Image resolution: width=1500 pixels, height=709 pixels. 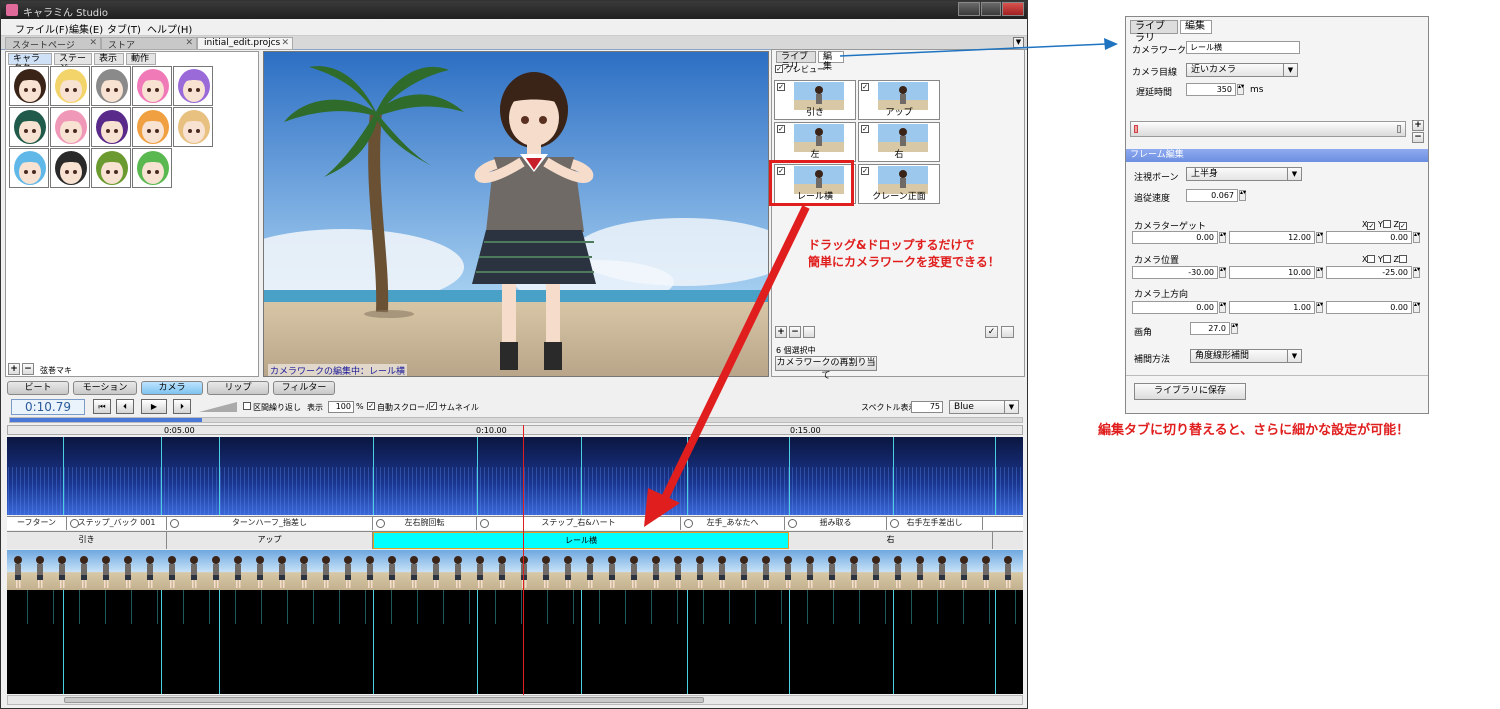 What do you see at coordinates (73, 63) in the screenshot?
I see `tab-stage: ステージ` at bounding box center [73, 63].